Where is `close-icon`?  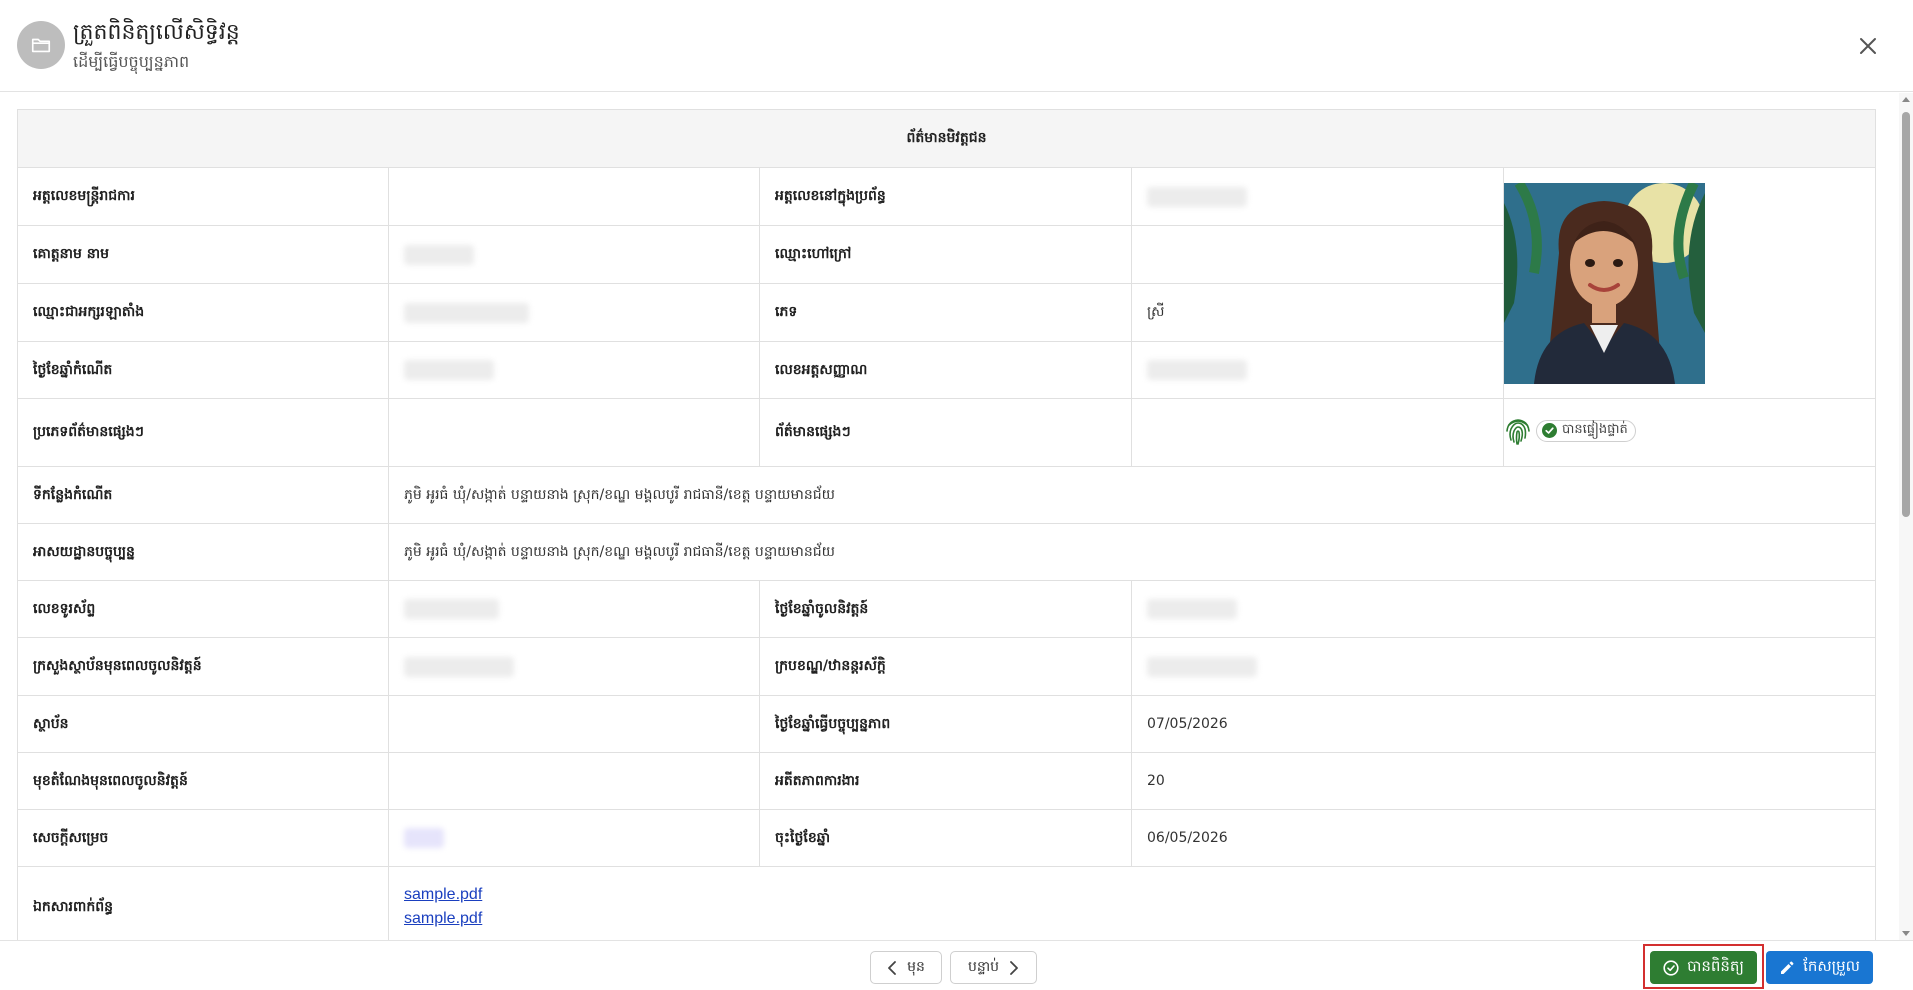
close-icon is located at coordinates (1868, 46).